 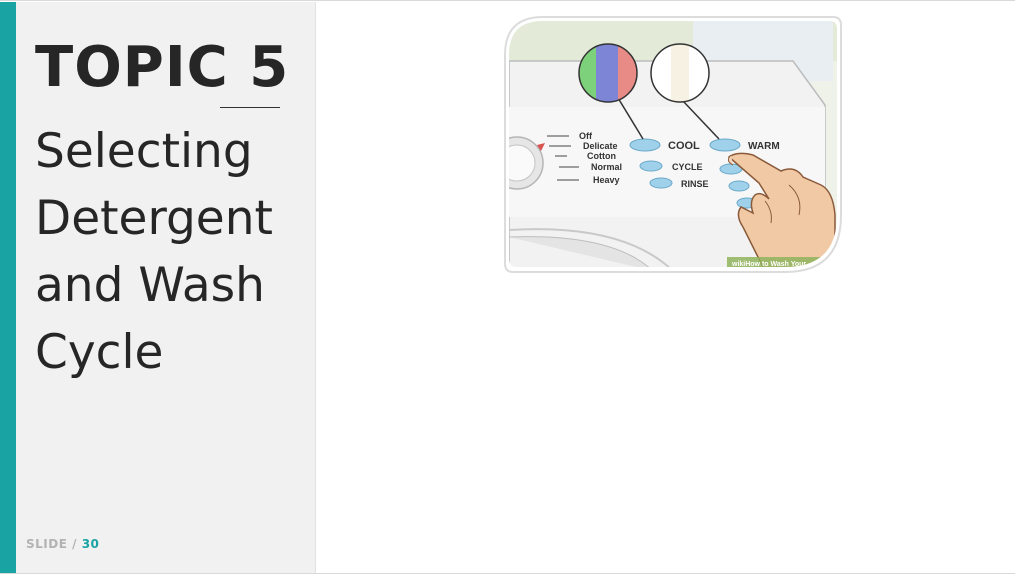 What do you see at coordinates (606, 180) in the screenshot?
I see `dial-label-heavy: Heavy` at bounding box center [606, 180].